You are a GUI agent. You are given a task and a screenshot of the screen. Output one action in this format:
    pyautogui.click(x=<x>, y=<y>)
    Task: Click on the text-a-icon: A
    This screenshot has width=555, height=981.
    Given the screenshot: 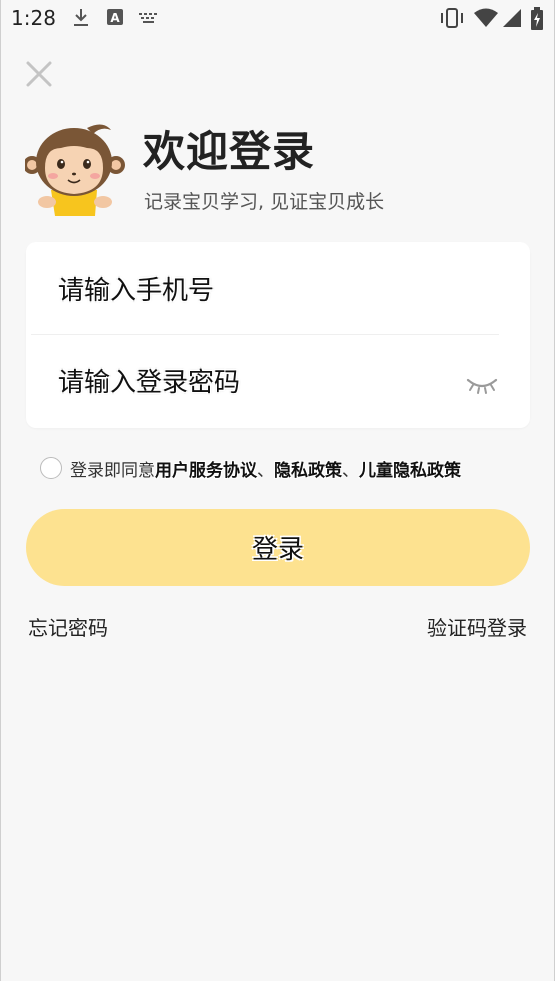 What is the action you would take?
    pyautogui.click(x=115, y=17)
    